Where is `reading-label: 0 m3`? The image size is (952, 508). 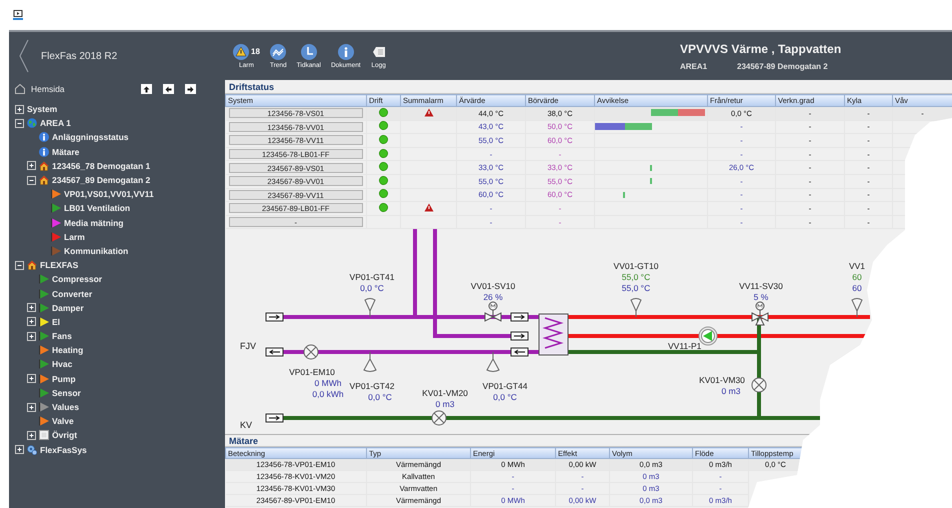 reading-label: 0 m3 is located at coordinates (731, 391).